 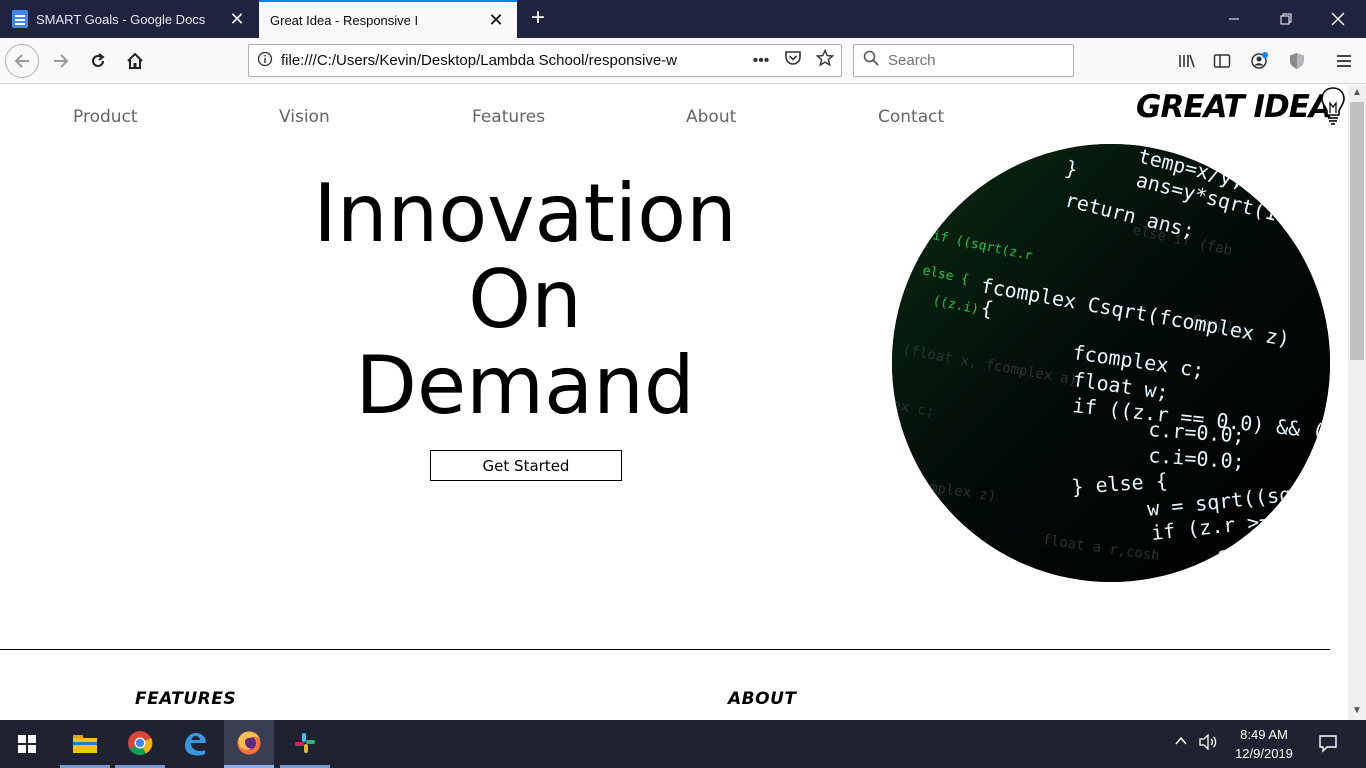 I want to click on file-explorer-button, so click(x=85, y=744).